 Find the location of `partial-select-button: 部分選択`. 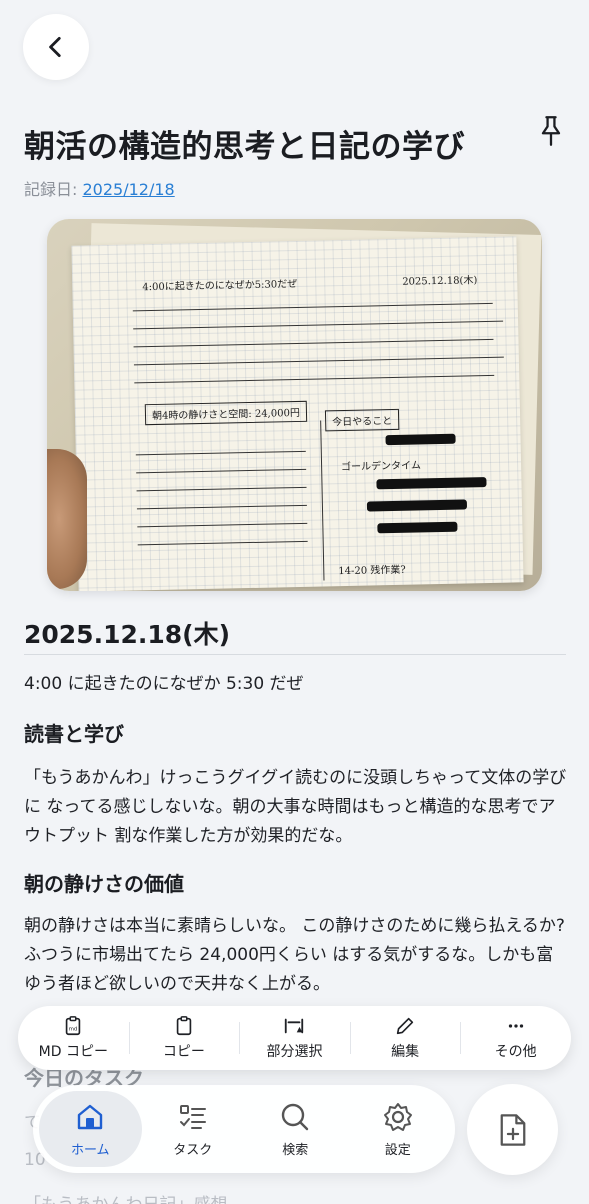

partial-select-button: 部分選択 is located at coordinates (294, 1038).